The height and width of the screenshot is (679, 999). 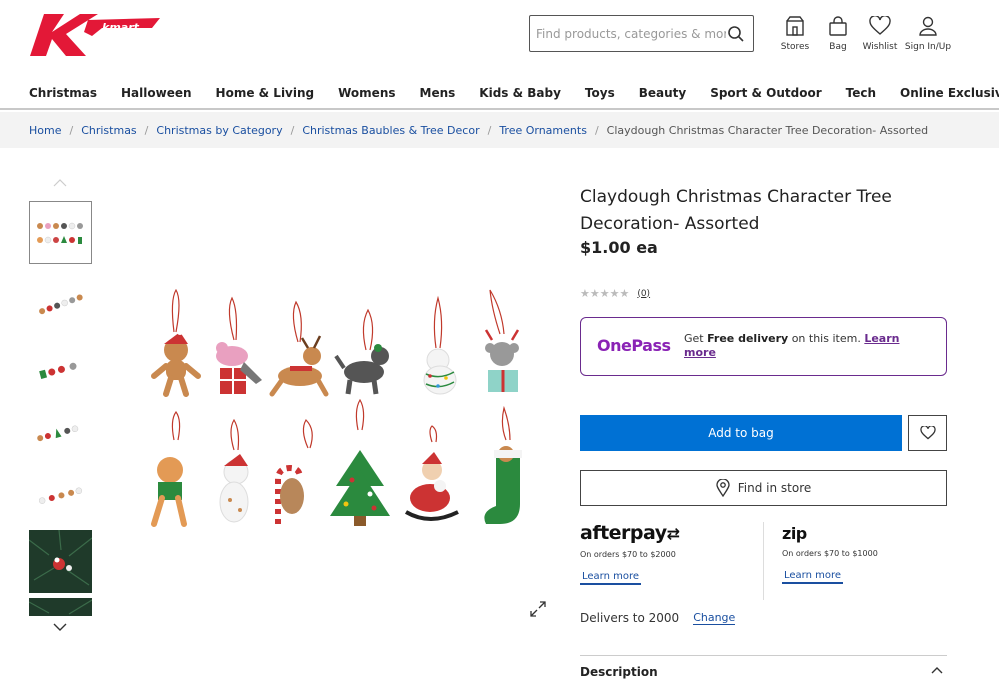 I want to click on description-label: Description, so click(x=619, y=672).